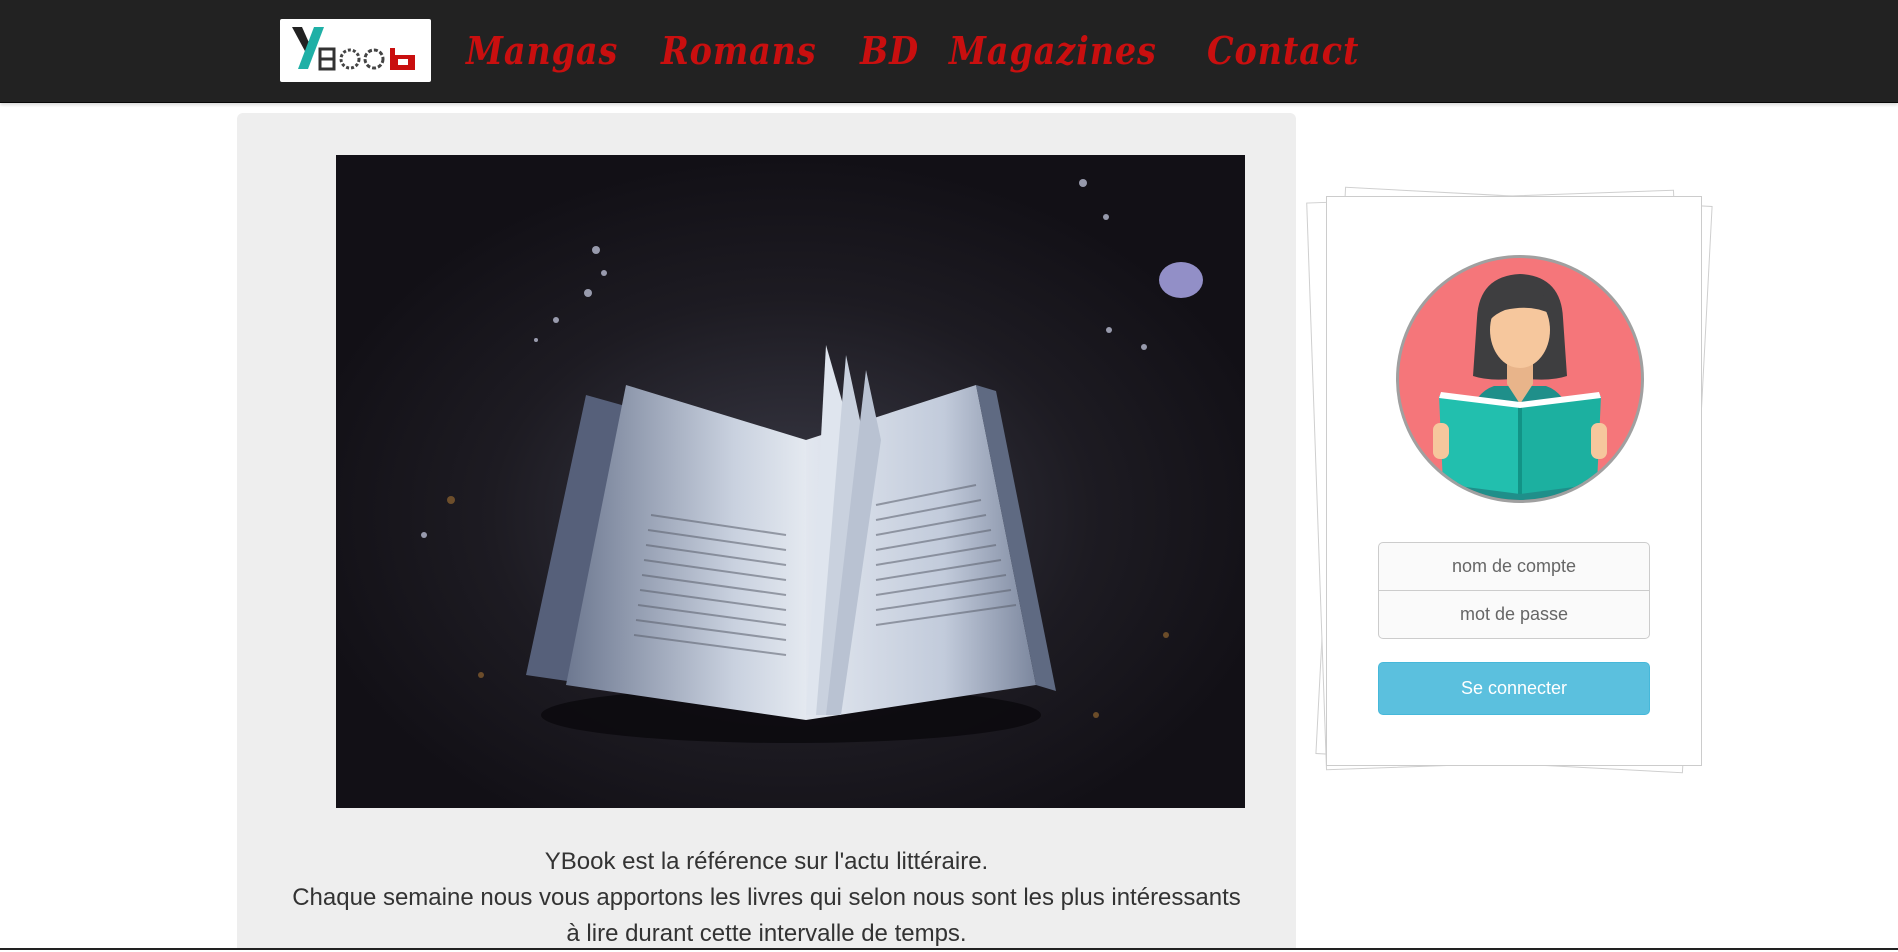 The image size is (1898, 952). I want to click on navbar: Mangas Romans BD Magazines Contact, so click(949, 51).